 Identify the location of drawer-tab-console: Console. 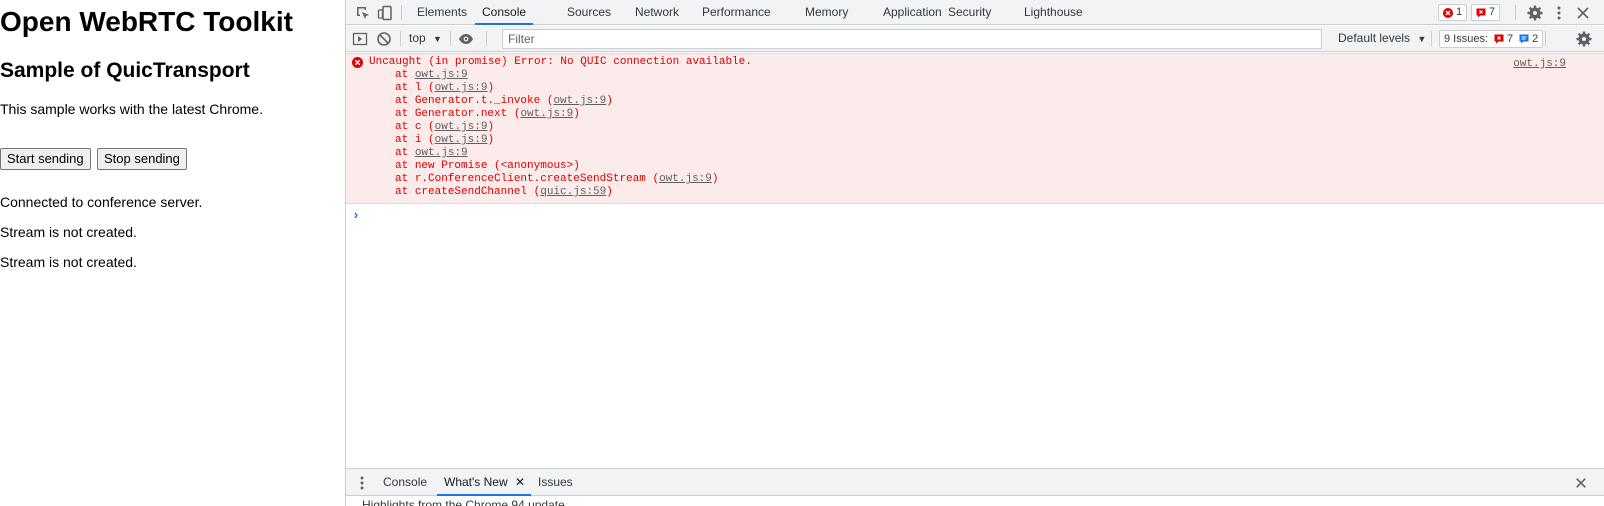
(405, 482).